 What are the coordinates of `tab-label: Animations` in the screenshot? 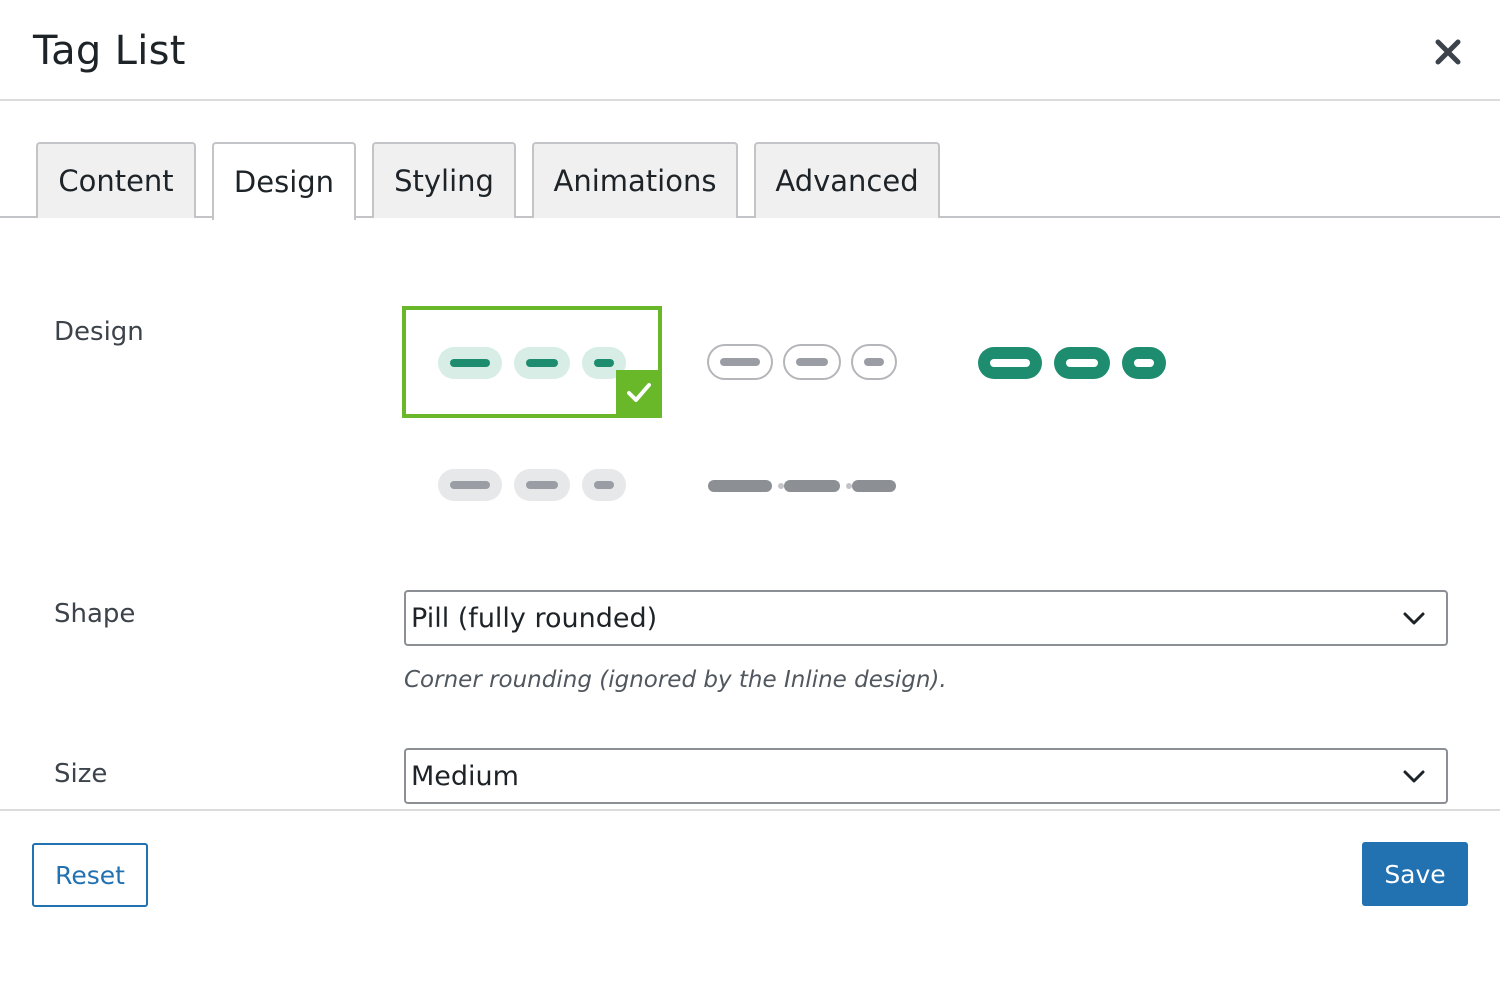 It's located at (635, 181).